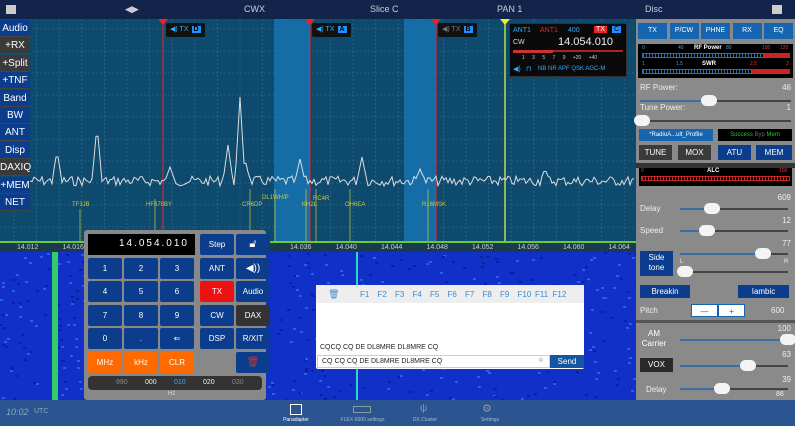 The width and height of the screenshot is (795, 426). What do you see at coordinates (217, 338) in the screenshot?
I see `dsp-button: DSP` at bounding box center [217, 338].